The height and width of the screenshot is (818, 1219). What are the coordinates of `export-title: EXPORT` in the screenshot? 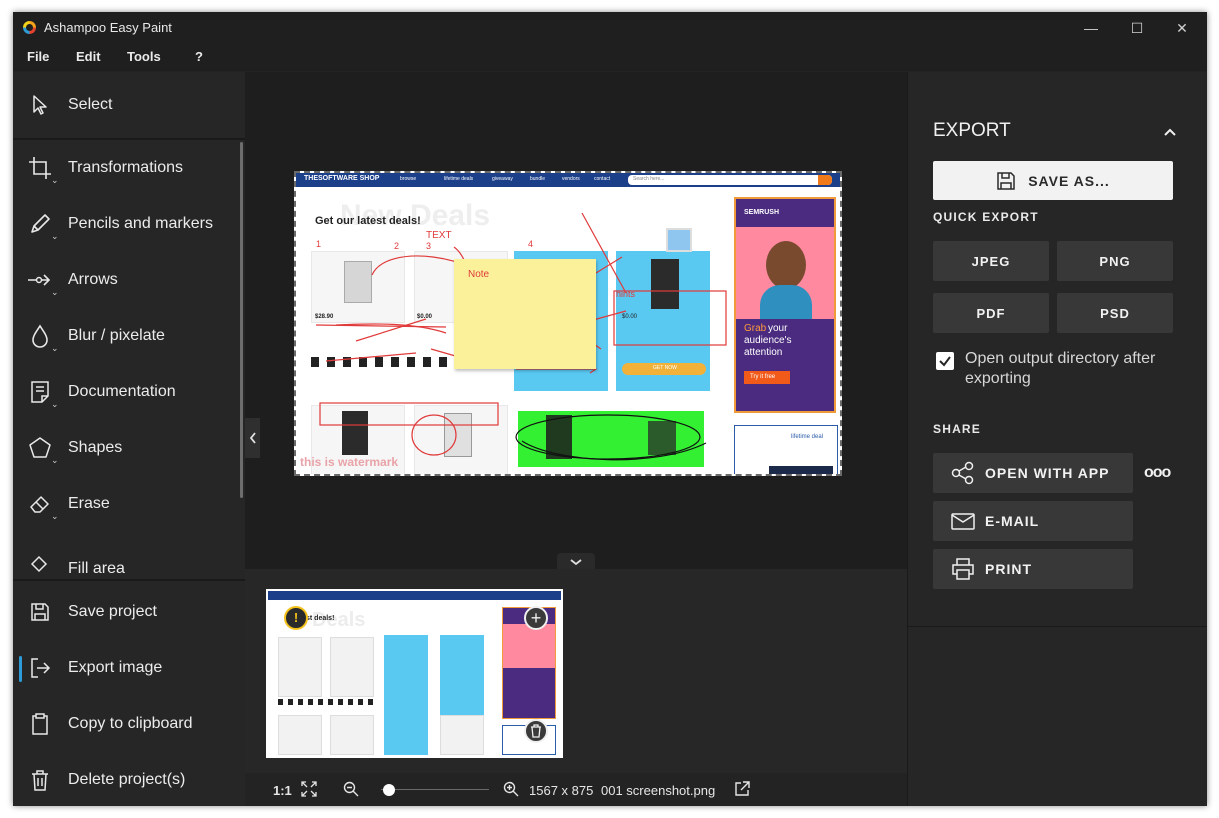 It's located at (972, 130).